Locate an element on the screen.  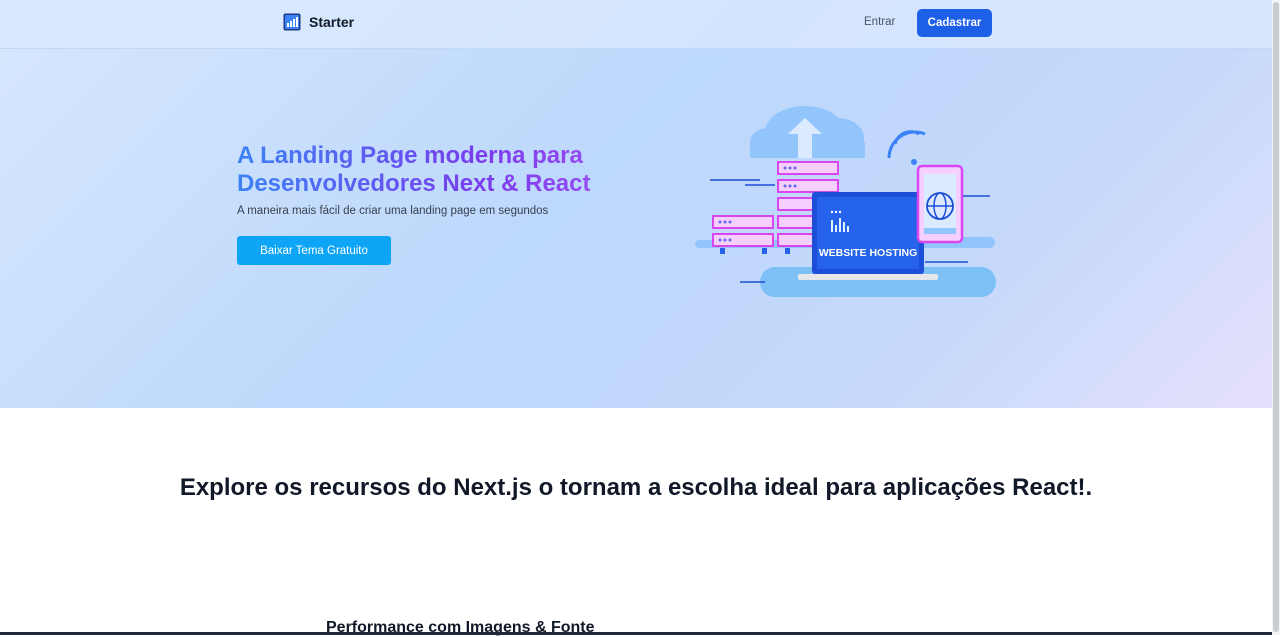
illustration-label: WEBSITE HOSTING is located at coordinates (868, 253).